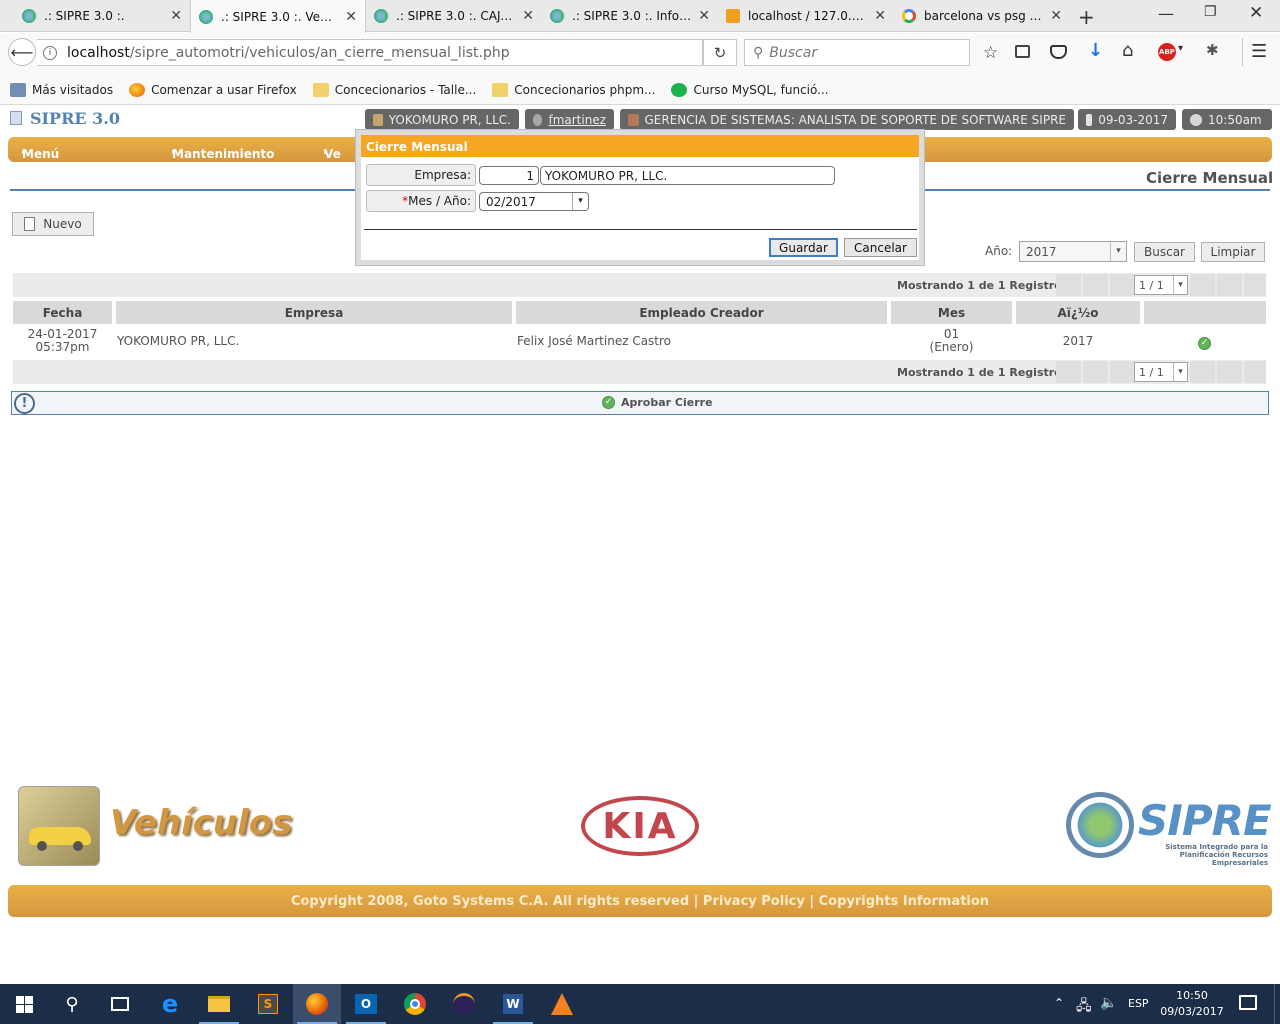  I want to click on vlc-icon, so click(562, 1004).